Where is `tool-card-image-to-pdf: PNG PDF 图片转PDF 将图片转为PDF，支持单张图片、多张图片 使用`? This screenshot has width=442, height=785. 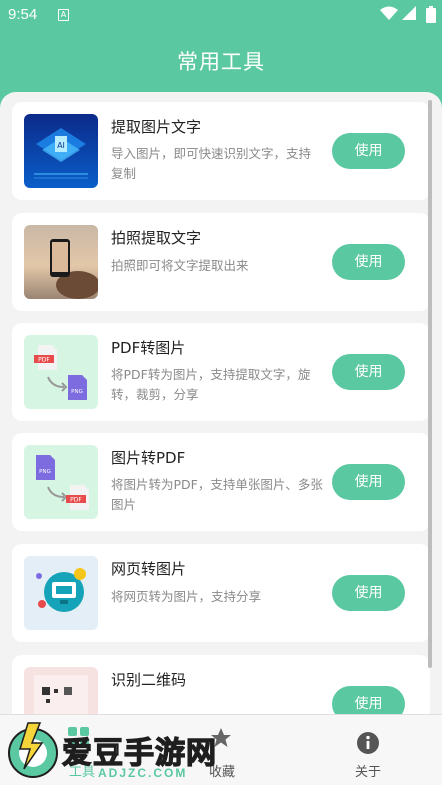
tool-card-image-to-pdf: PNG PDF 图片转PDF 将图片转为PDF，支持单张图片、多张图片 使用 is located at coordinates (221, 482).